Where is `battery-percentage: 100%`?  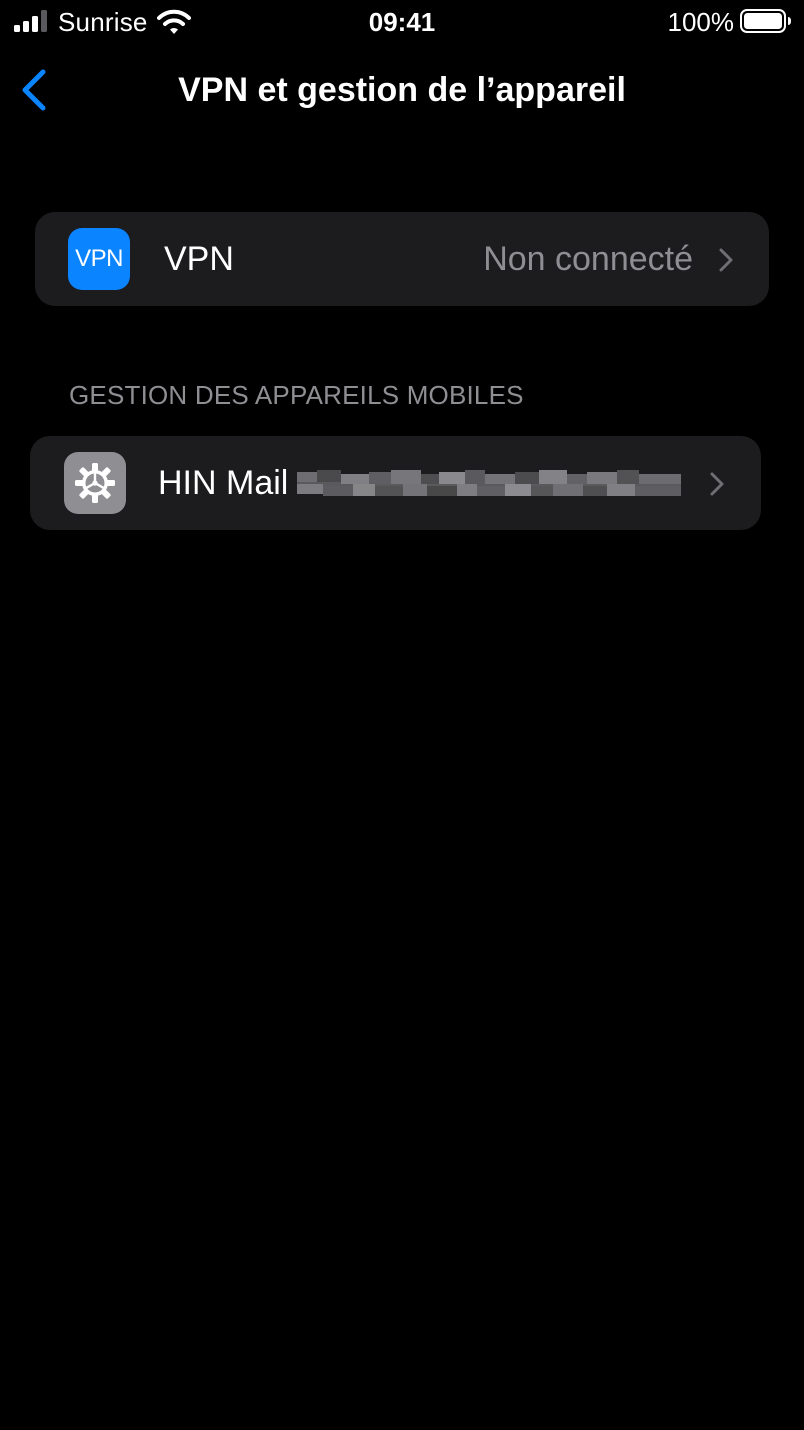
battery-percentage: 100% is located at coordinates (701, 22).